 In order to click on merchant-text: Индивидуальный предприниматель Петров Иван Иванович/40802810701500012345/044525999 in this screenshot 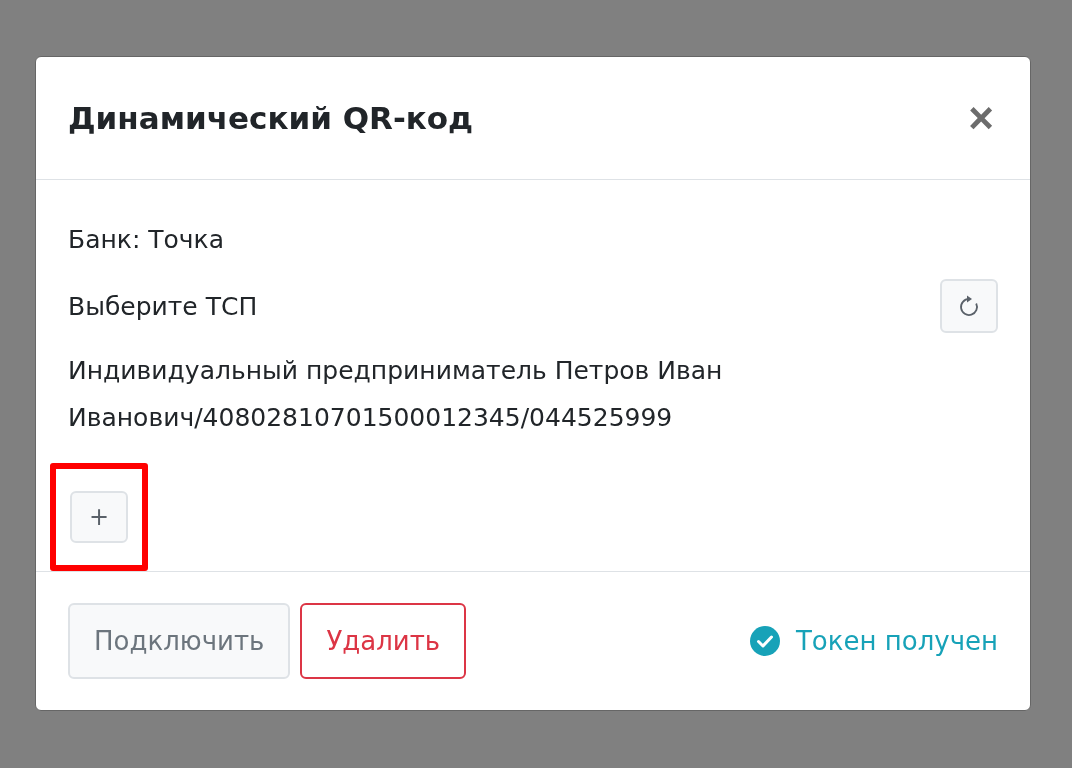, I will do `click(396, 395)`.